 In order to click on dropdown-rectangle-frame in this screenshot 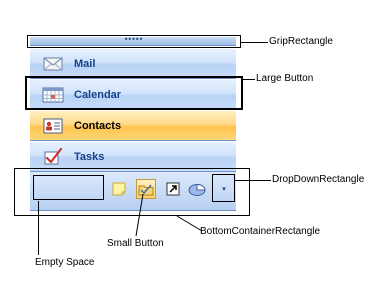, I will do `click(223, 188)`.